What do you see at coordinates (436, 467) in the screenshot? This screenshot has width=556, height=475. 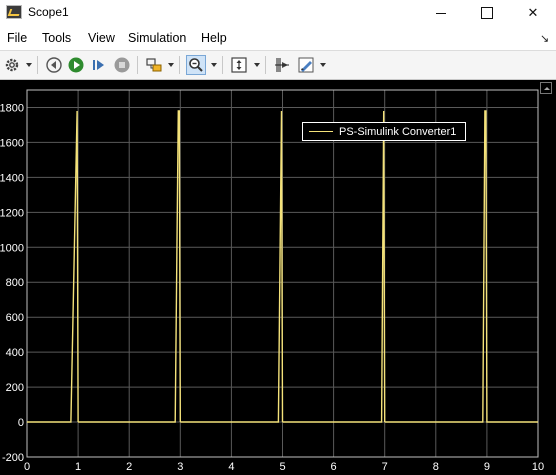 I see `x-tick-label: 8` at bounding box center [436, 467].